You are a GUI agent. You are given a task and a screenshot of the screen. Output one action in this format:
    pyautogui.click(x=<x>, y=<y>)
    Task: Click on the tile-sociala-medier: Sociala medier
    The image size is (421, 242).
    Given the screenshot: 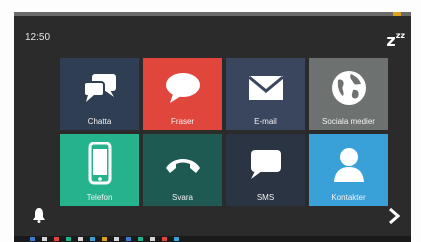 What is the action you would take?
    pyautogui.click(x=348, y=94)
    